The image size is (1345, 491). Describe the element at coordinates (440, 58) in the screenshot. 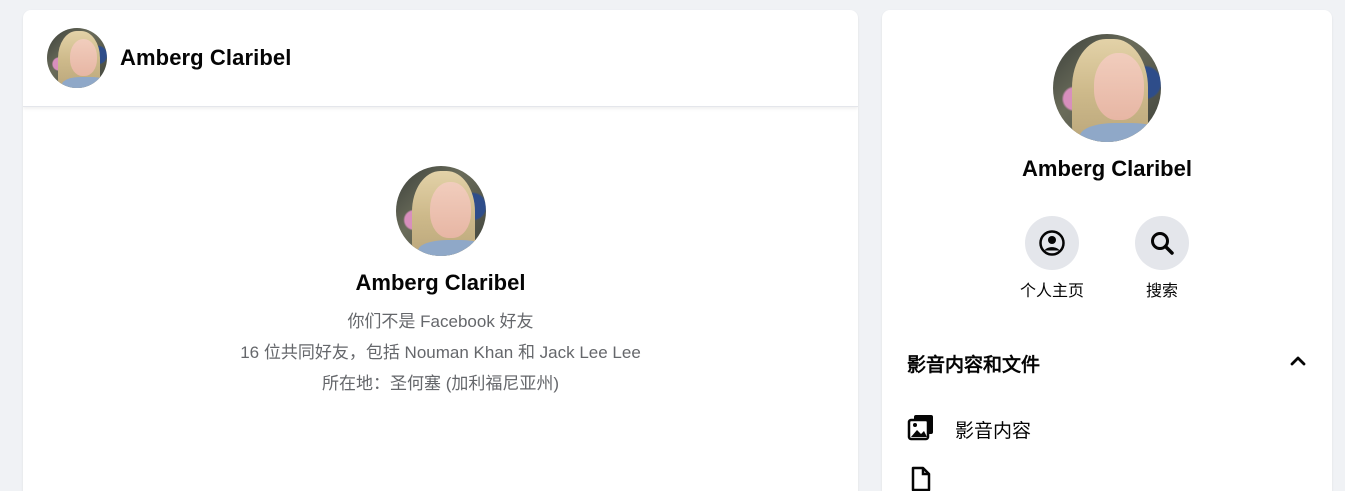

I see `chat-header: Amberg Claribel` at that location.